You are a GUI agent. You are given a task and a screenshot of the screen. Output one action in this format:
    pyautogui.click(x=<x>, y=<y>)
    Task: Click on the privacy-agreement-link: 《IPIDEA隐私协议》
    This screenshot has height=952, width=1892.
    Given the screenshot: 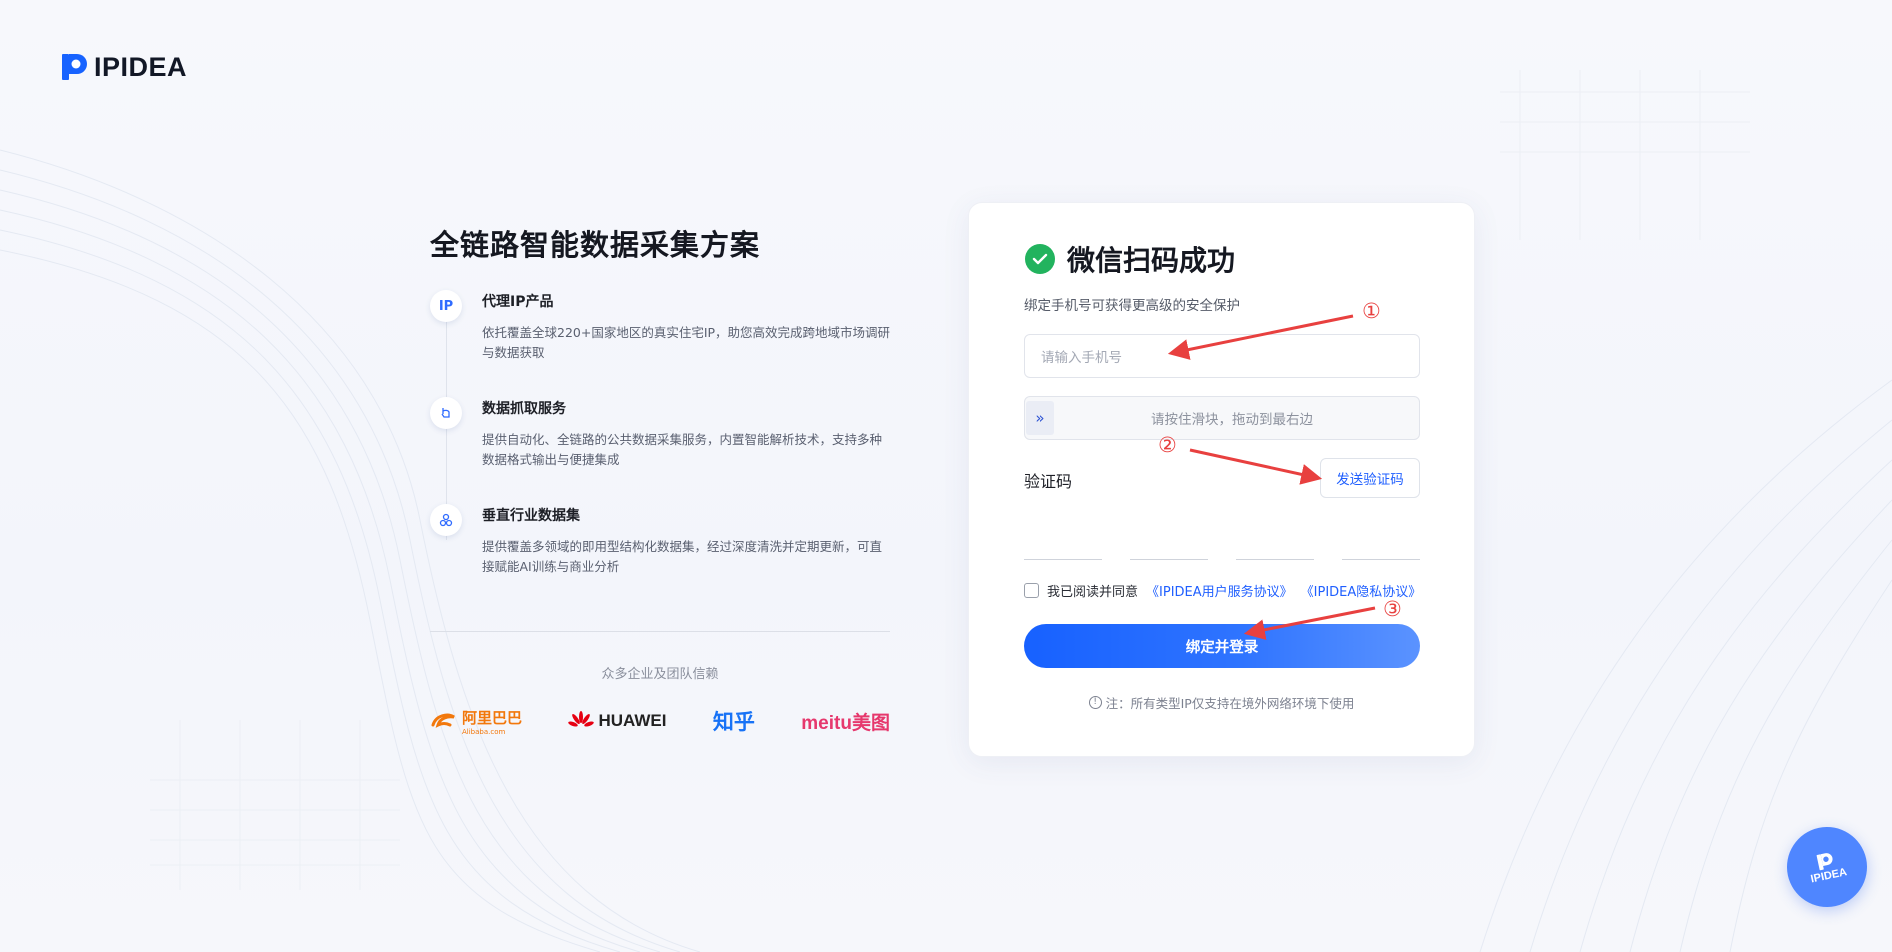 What is the action you would take?
    pyautogui.click(x=1361, y=590)
    